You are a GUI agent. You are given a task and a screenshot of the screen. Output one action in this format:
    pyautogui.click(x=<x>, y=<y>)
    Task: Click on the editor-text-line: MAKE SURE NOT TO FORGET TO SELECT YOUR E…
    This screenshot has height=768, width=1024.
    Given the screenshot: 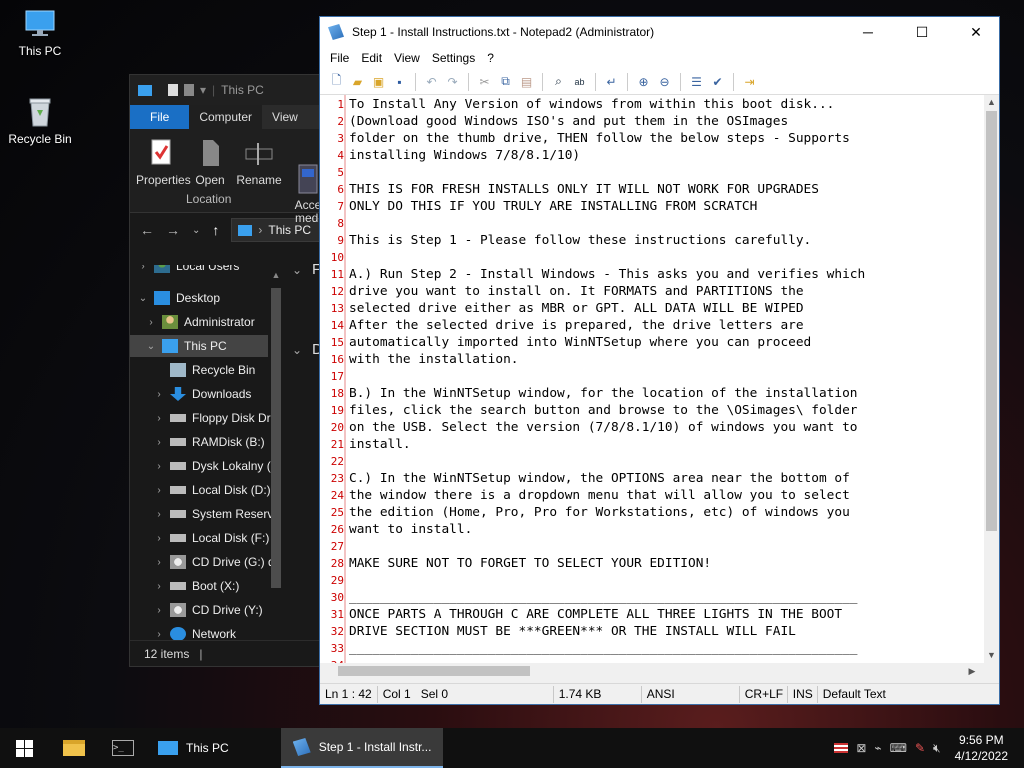 What is the action you would take?
    pyautogui.click(x=530, y=563)
    